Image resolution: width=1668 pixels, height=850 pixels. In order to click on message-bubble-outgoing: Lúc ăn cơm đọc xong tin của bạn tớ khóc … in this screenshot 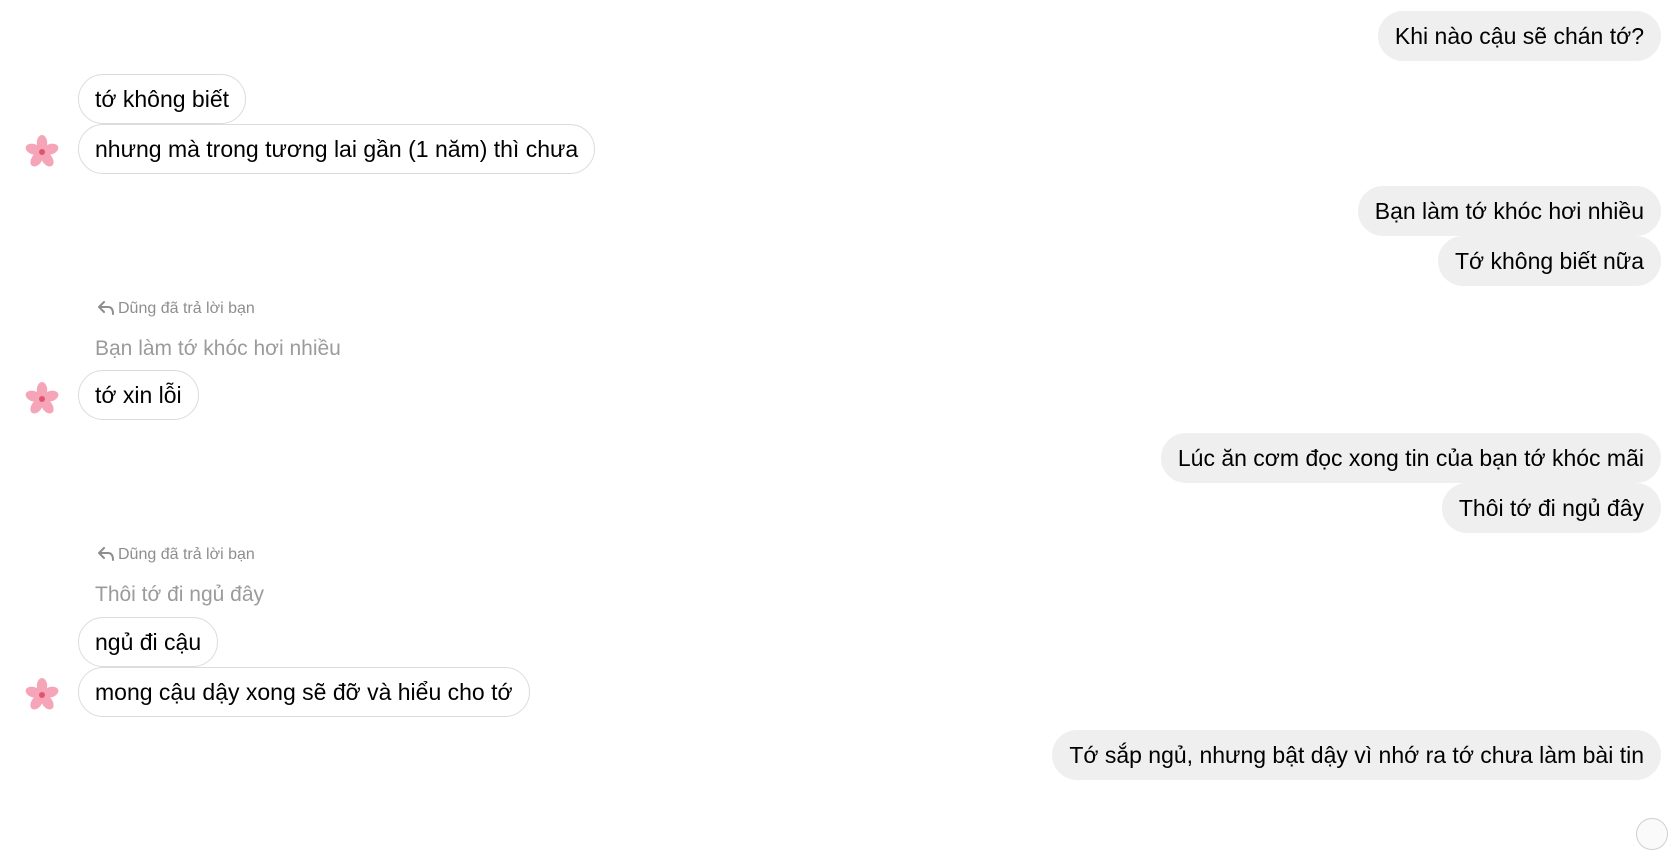, I will do `click(1410, 458)`.